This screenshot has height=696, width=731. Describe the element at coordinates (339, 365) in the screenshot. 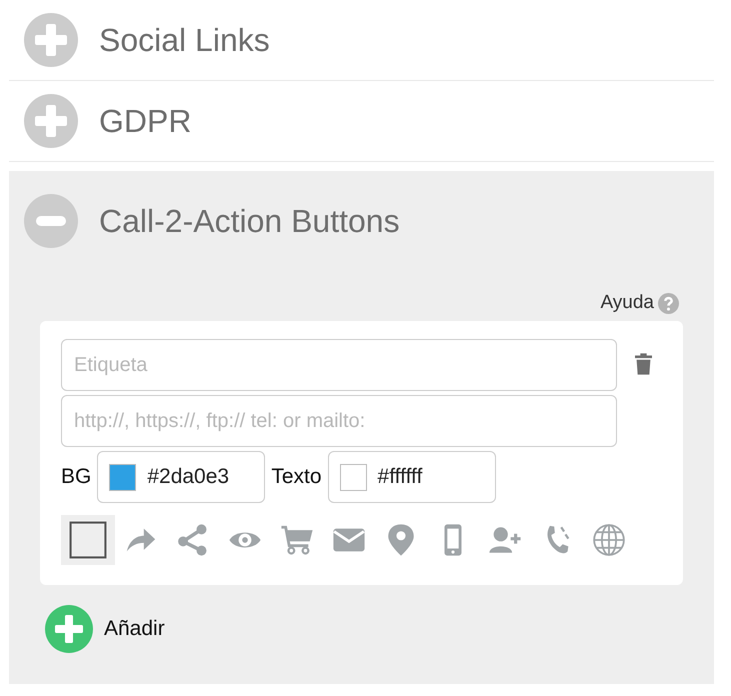

I see `label-field: Etiqueta` at that location.